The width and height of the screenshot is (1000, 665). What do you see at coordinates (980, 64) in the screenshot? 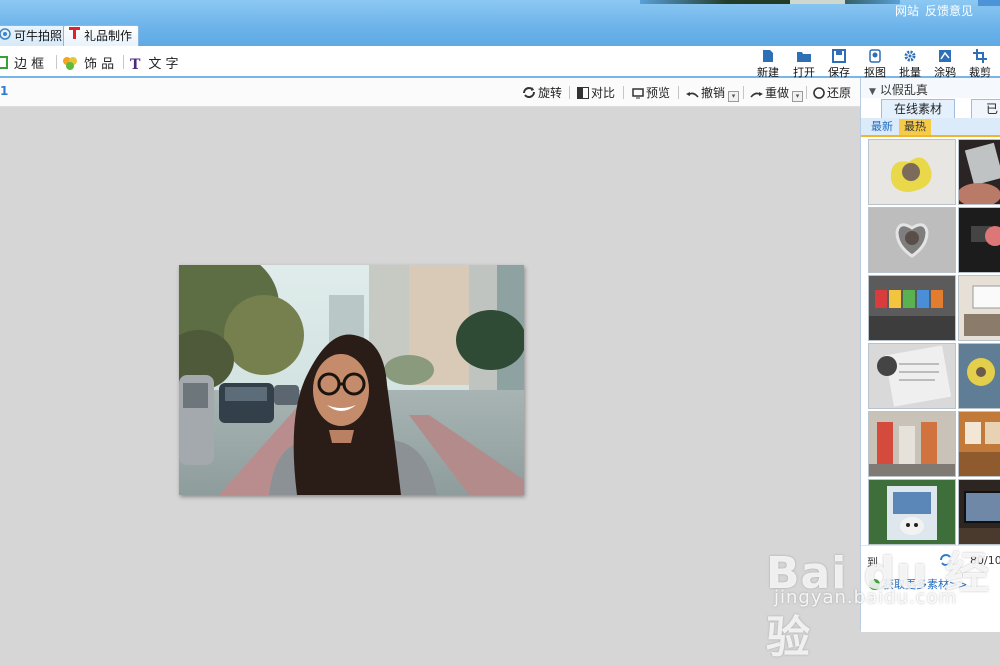
I see `crop-button: 裁剪` at bounding box center [980, 64].